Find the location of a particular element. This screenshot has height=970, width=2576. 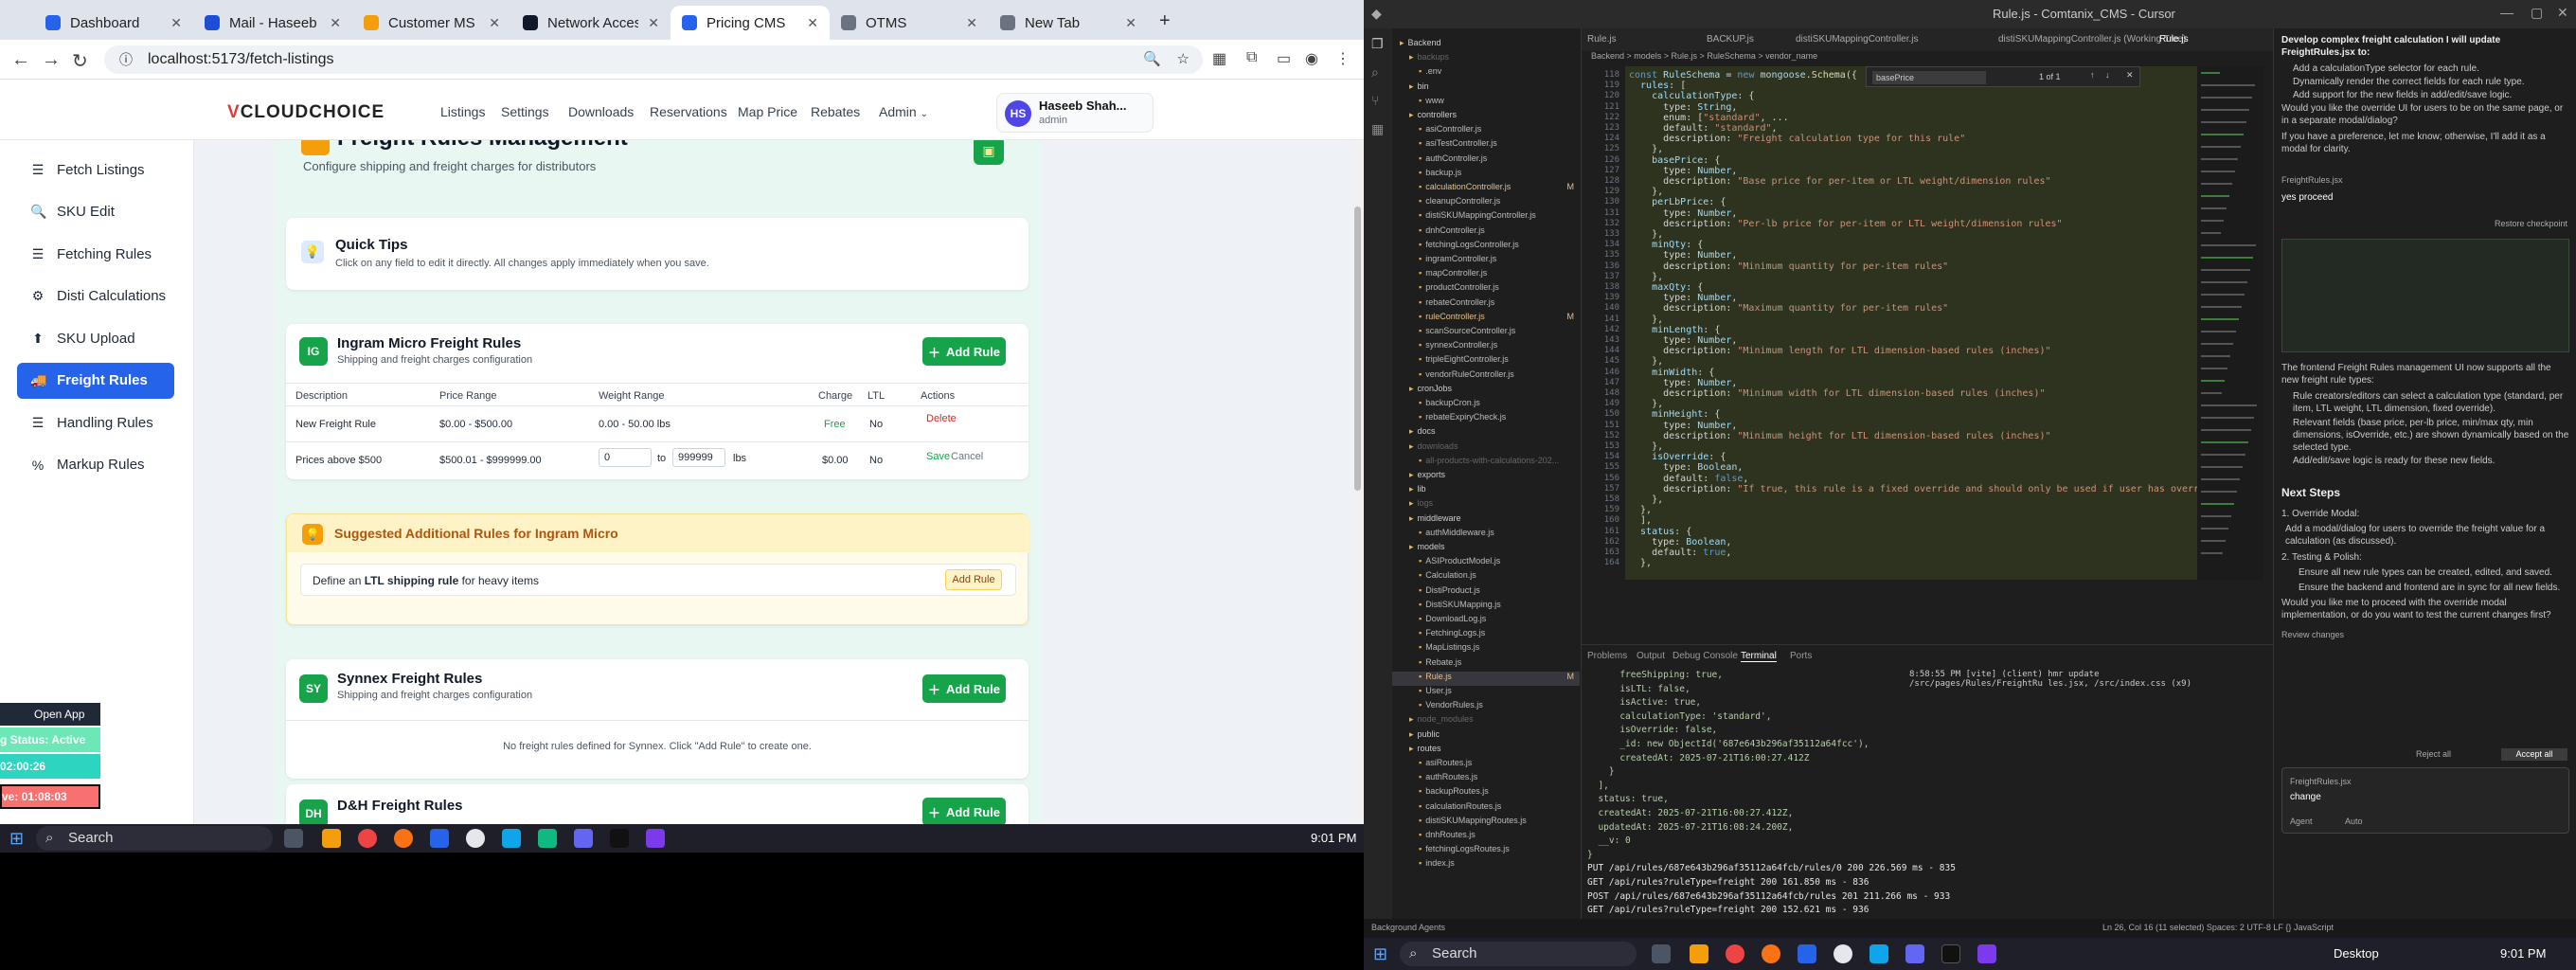

code-line: default: true, is located at coordinates (1680, 553).